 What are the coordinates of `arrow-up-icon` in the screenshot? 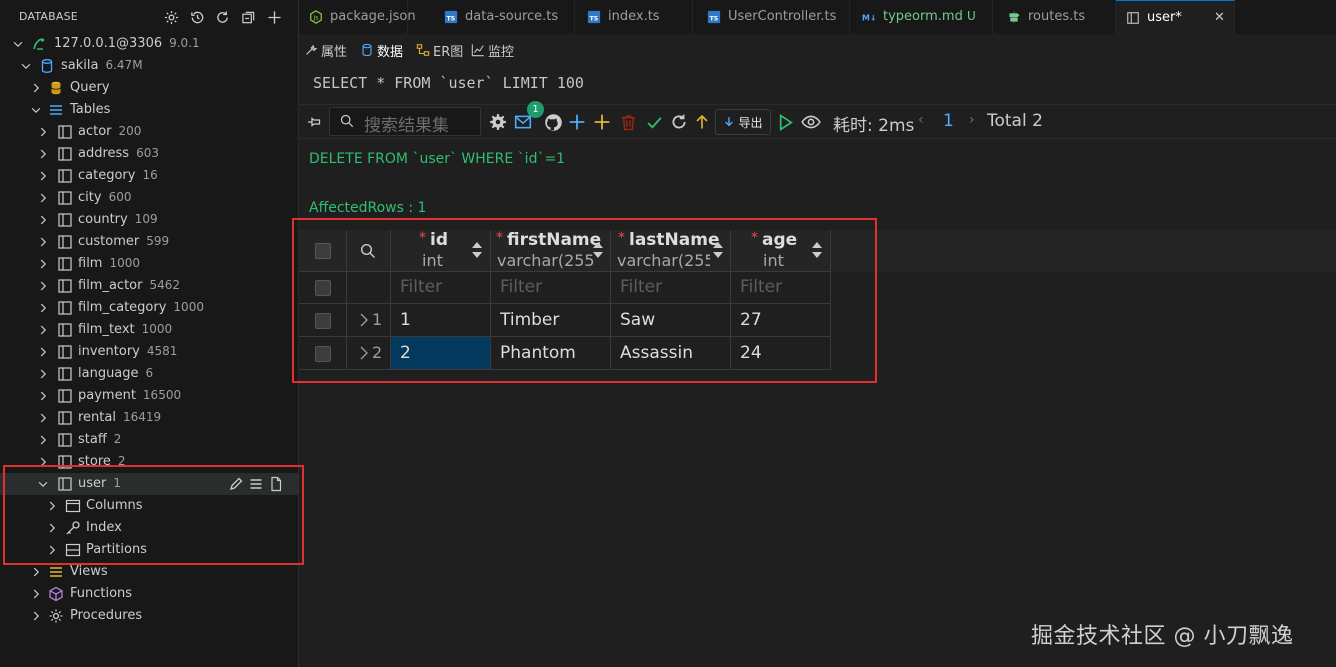 It's located at (702, 122).